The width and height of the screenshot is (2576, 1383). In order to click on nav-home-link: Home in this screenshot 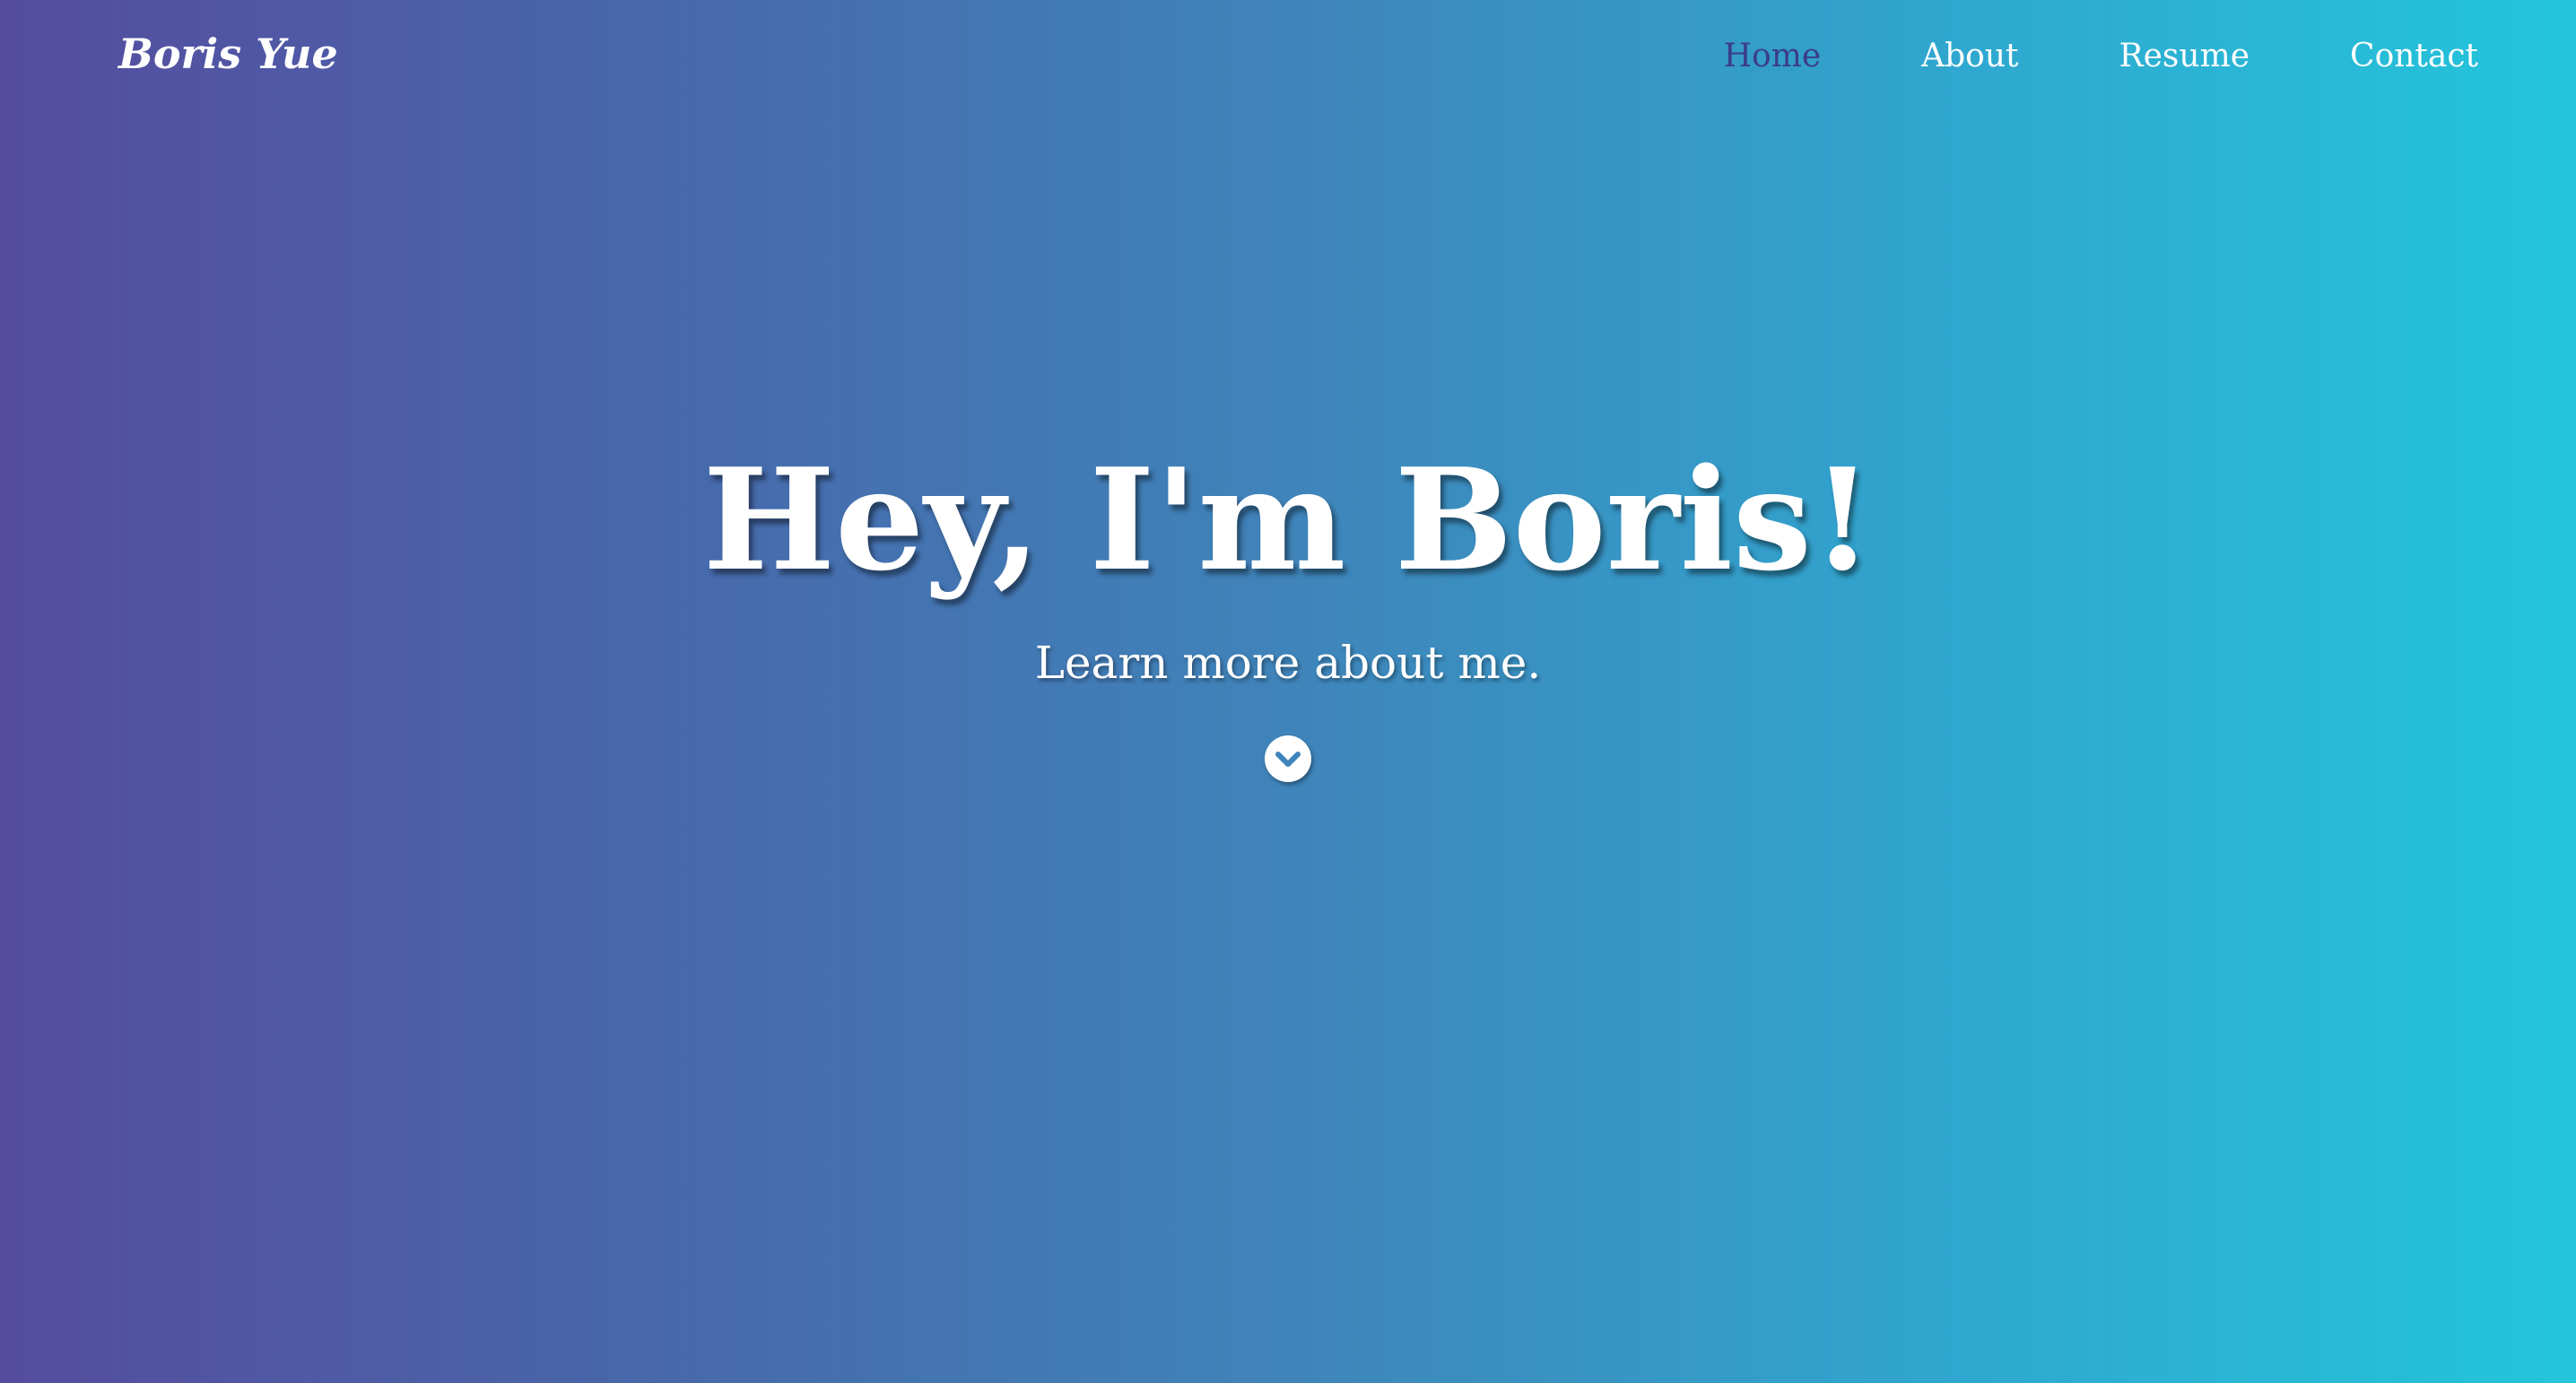, I will do `click(1773, 56)`.